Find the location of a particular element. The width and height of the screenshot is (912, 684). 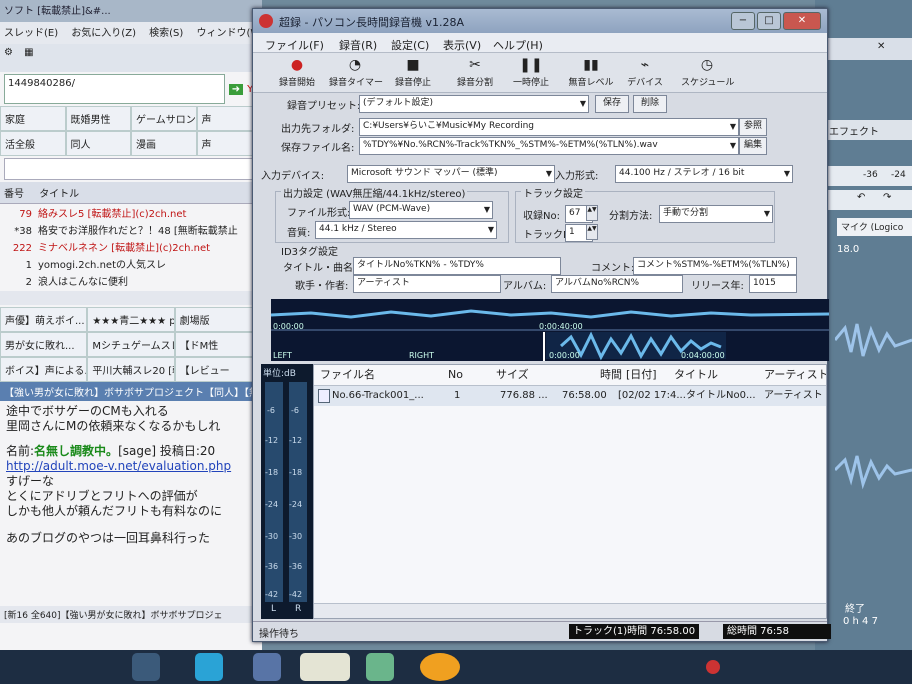

input-device-select: Microsoft サウンド マッパー (標準) is located at coordinates (451, 174).